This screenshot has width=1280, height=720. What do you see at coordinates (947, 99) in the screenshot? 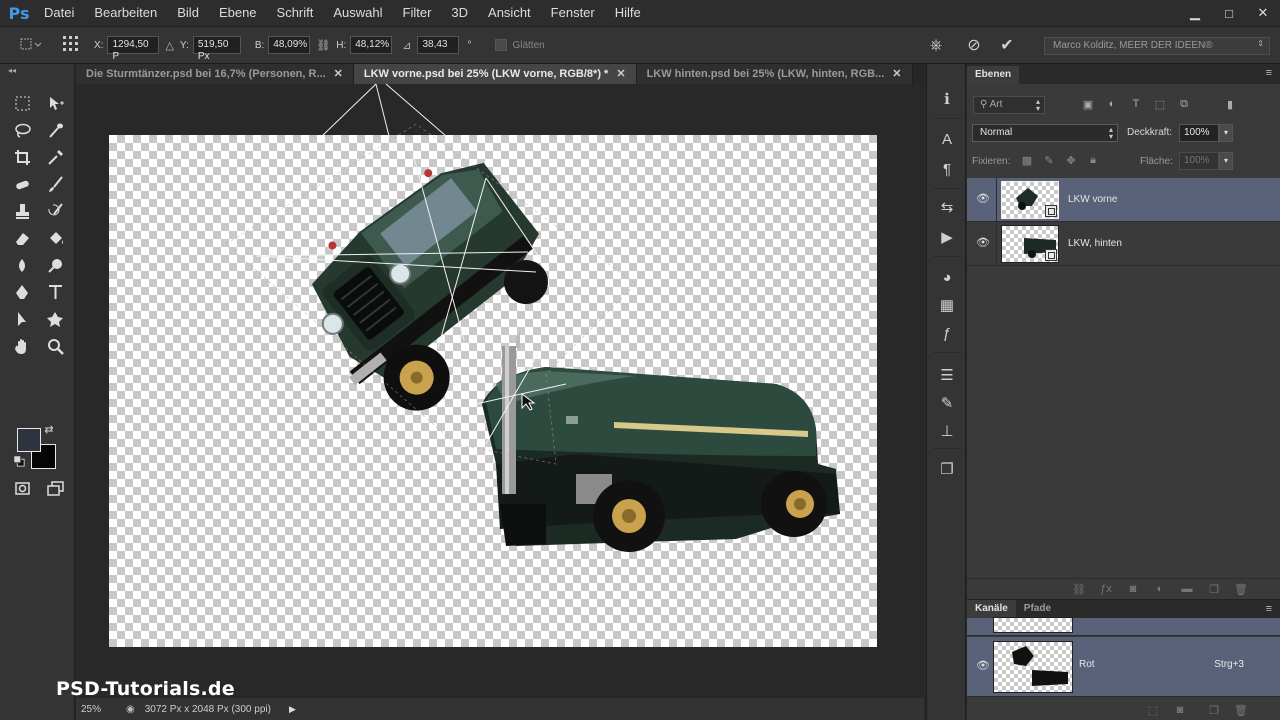
I see `info-icon: ℹ` at bounding box center [947, 99].